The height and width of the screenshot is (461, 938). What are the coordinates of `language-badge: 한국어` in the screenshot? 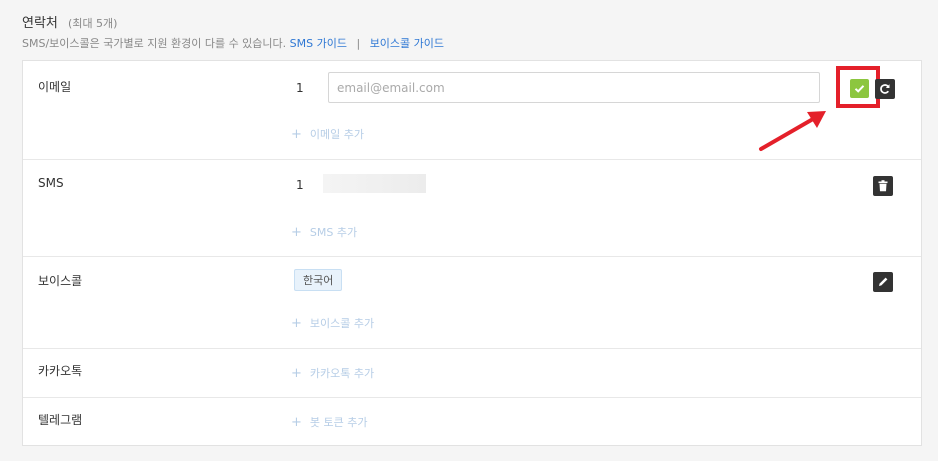 It's located at (318, 280).